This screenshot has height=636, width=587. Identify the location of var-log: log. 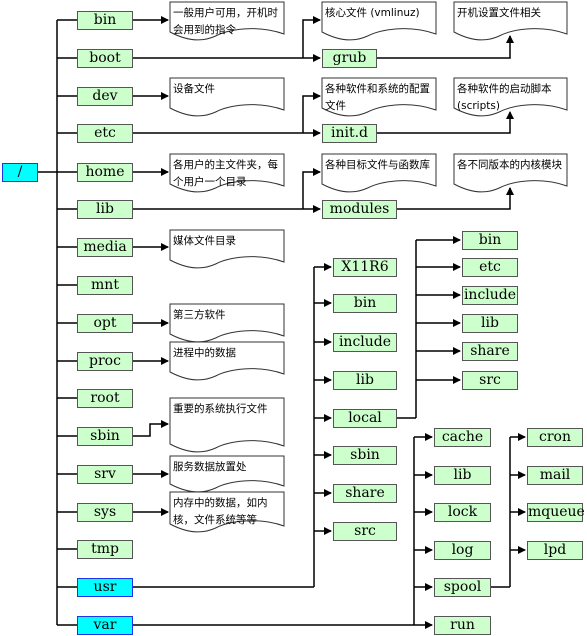
(462, 550).